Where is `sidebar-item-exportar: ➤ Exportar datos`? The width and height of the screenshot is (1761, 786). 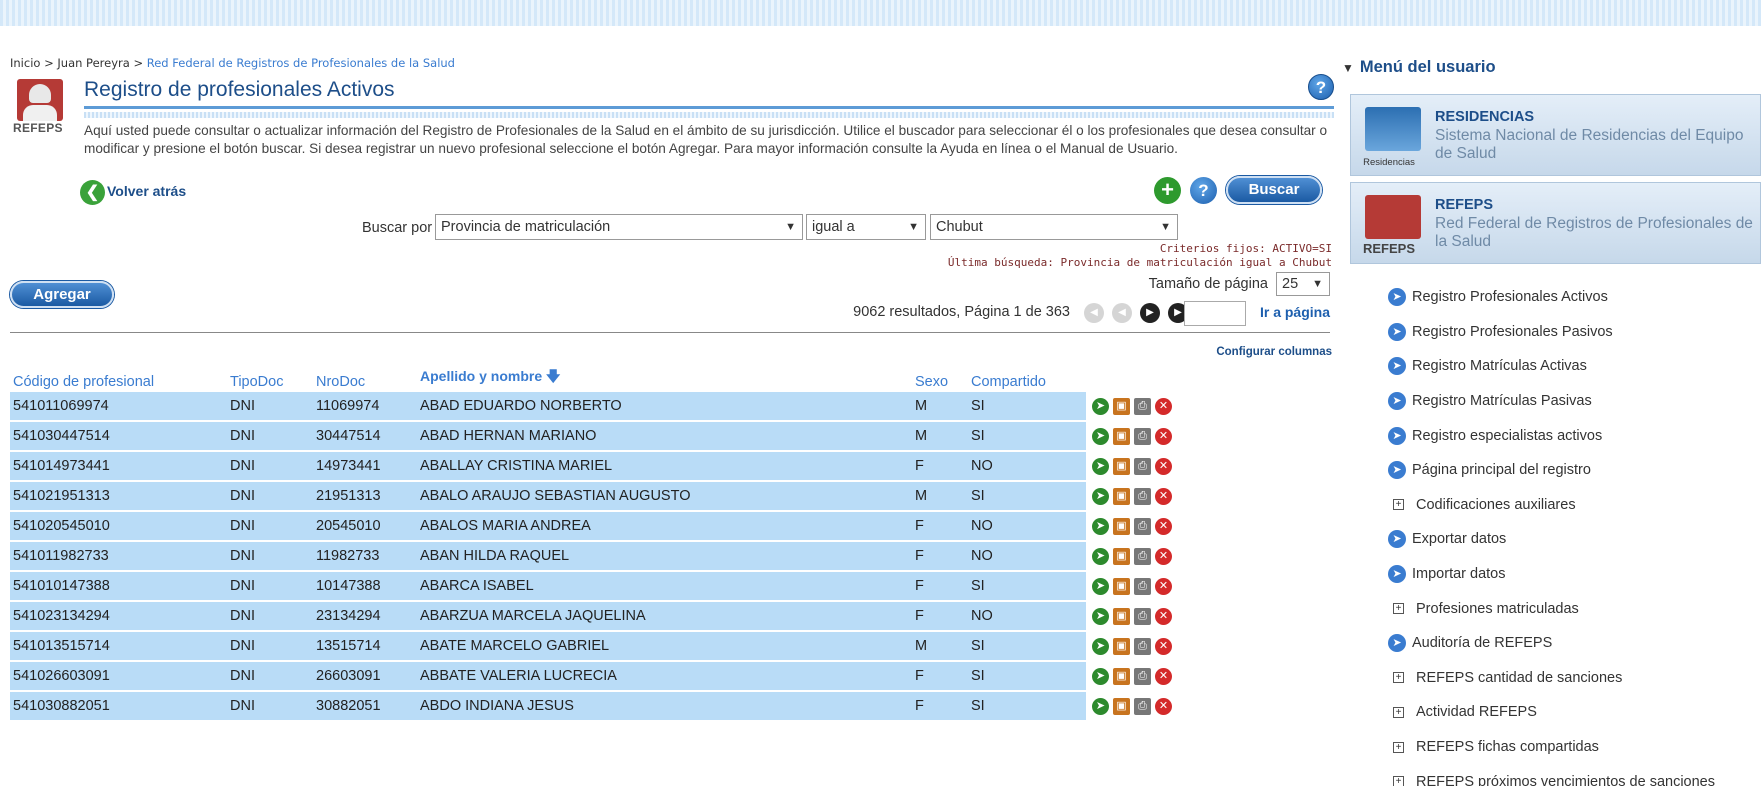 sidebar-item-exportar: ➤ Exportar datos is located at coordinates (1574, 539).